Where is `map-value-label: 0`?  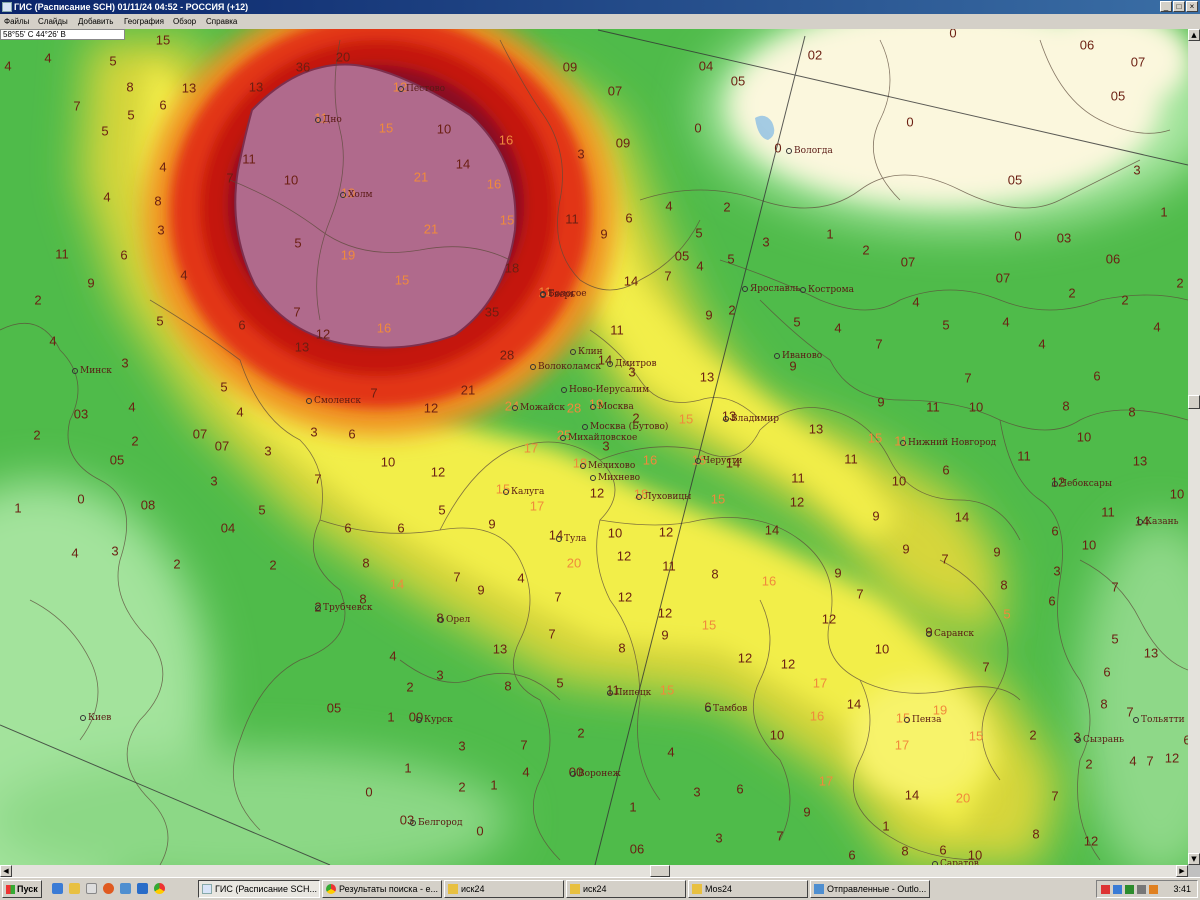 map-value-label: 0 is located at coordinates (953, 35).